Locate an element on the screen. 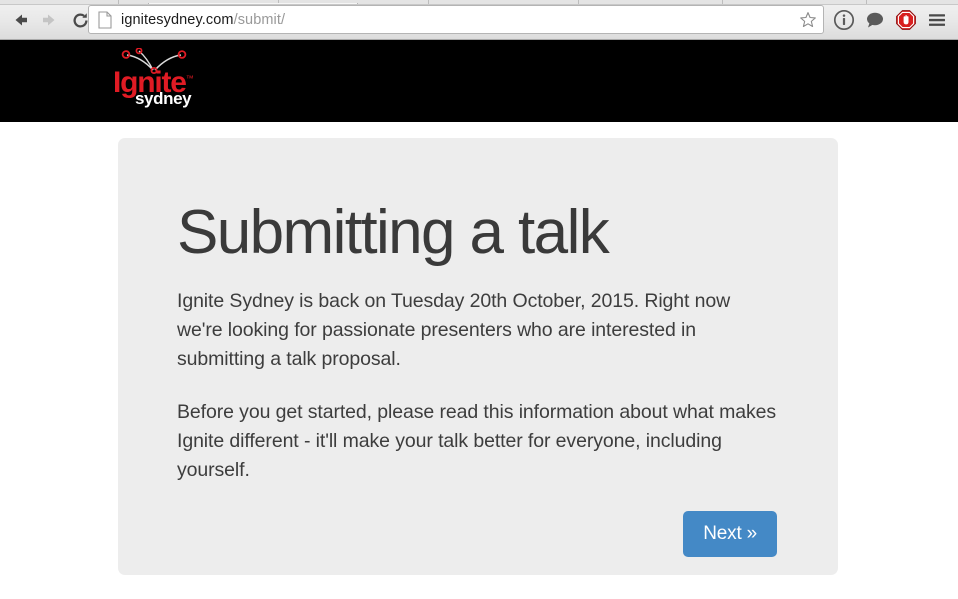 The height and width of the screenshot is (599, 958). forward-button is located at coordinates (50, 20).